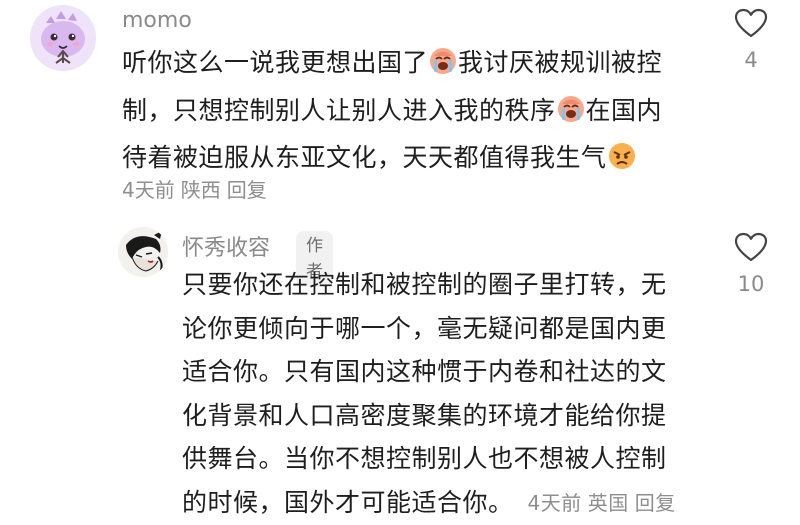 This screenshot has height=525, width=800. What do you see at coordinates (424, 415) in the screenshot?
I see `comment-line: 化背景和人口高密度聚集的环境才能给你提` at bounding box center [424, 415].